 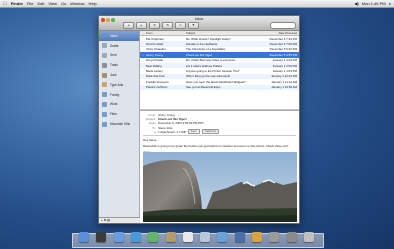 I want to click on itunes-icon, so click(x=222, y=237).